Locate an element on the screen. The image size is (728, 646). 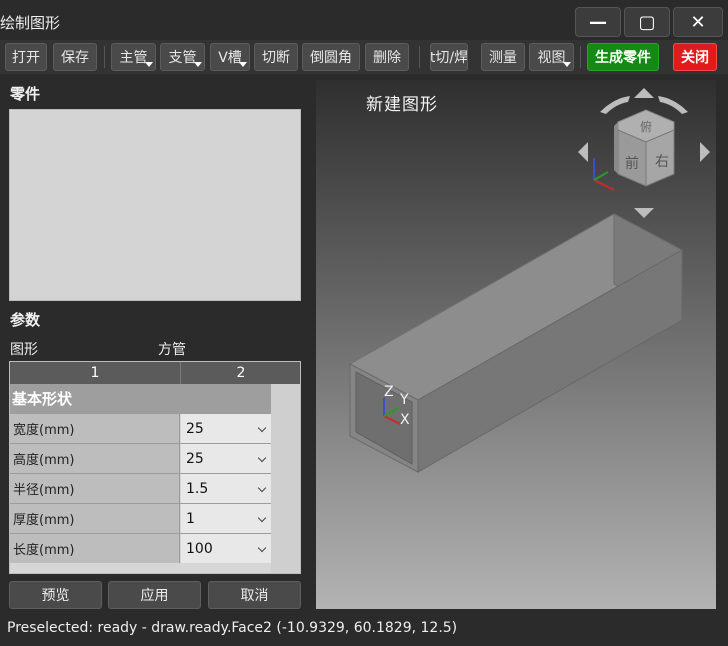
v-groove-dropdown: V槽 is located at coordinates (230, 57).